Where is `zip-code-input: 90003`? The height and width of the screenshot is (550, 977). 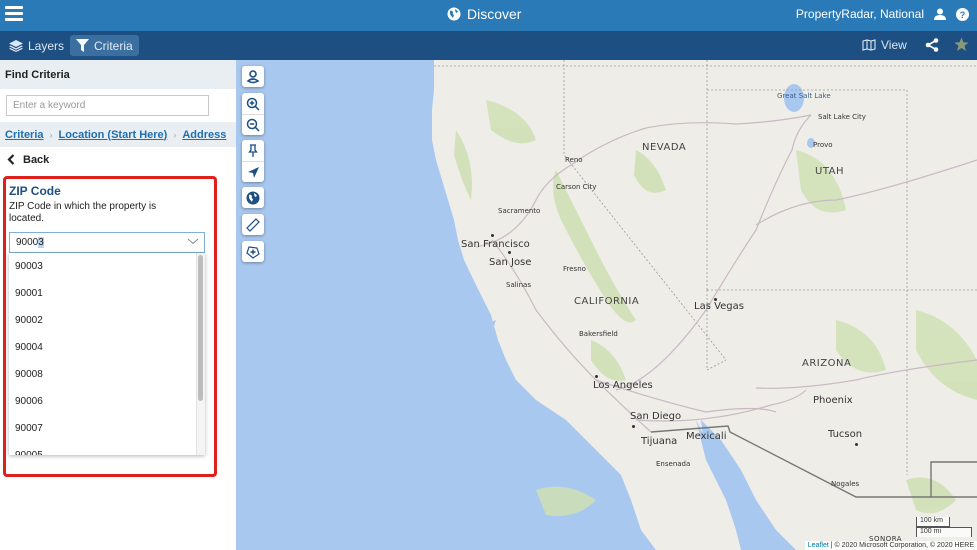 zip-code-input: 90003 is located at coordinates (107, 242).